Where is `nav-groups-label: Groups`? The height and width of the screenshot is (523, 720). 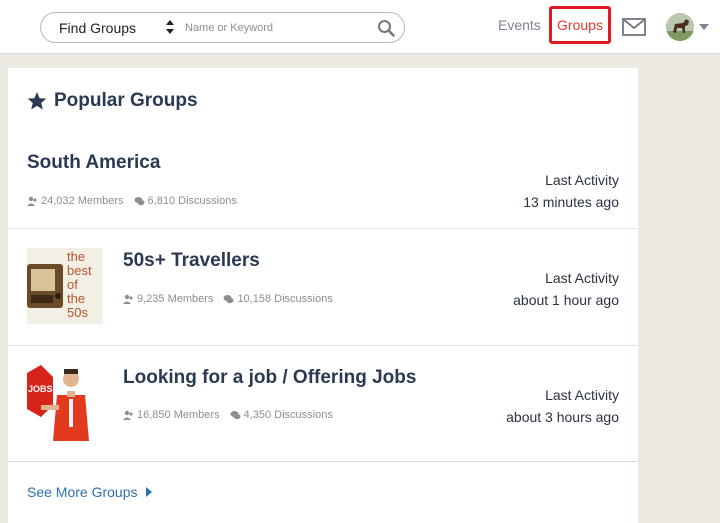 nav-groups-label: Groups is located at coordinates (580, 25).